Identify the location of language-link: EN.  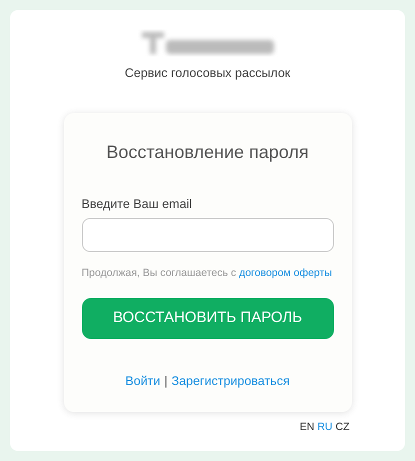
(307, 428).